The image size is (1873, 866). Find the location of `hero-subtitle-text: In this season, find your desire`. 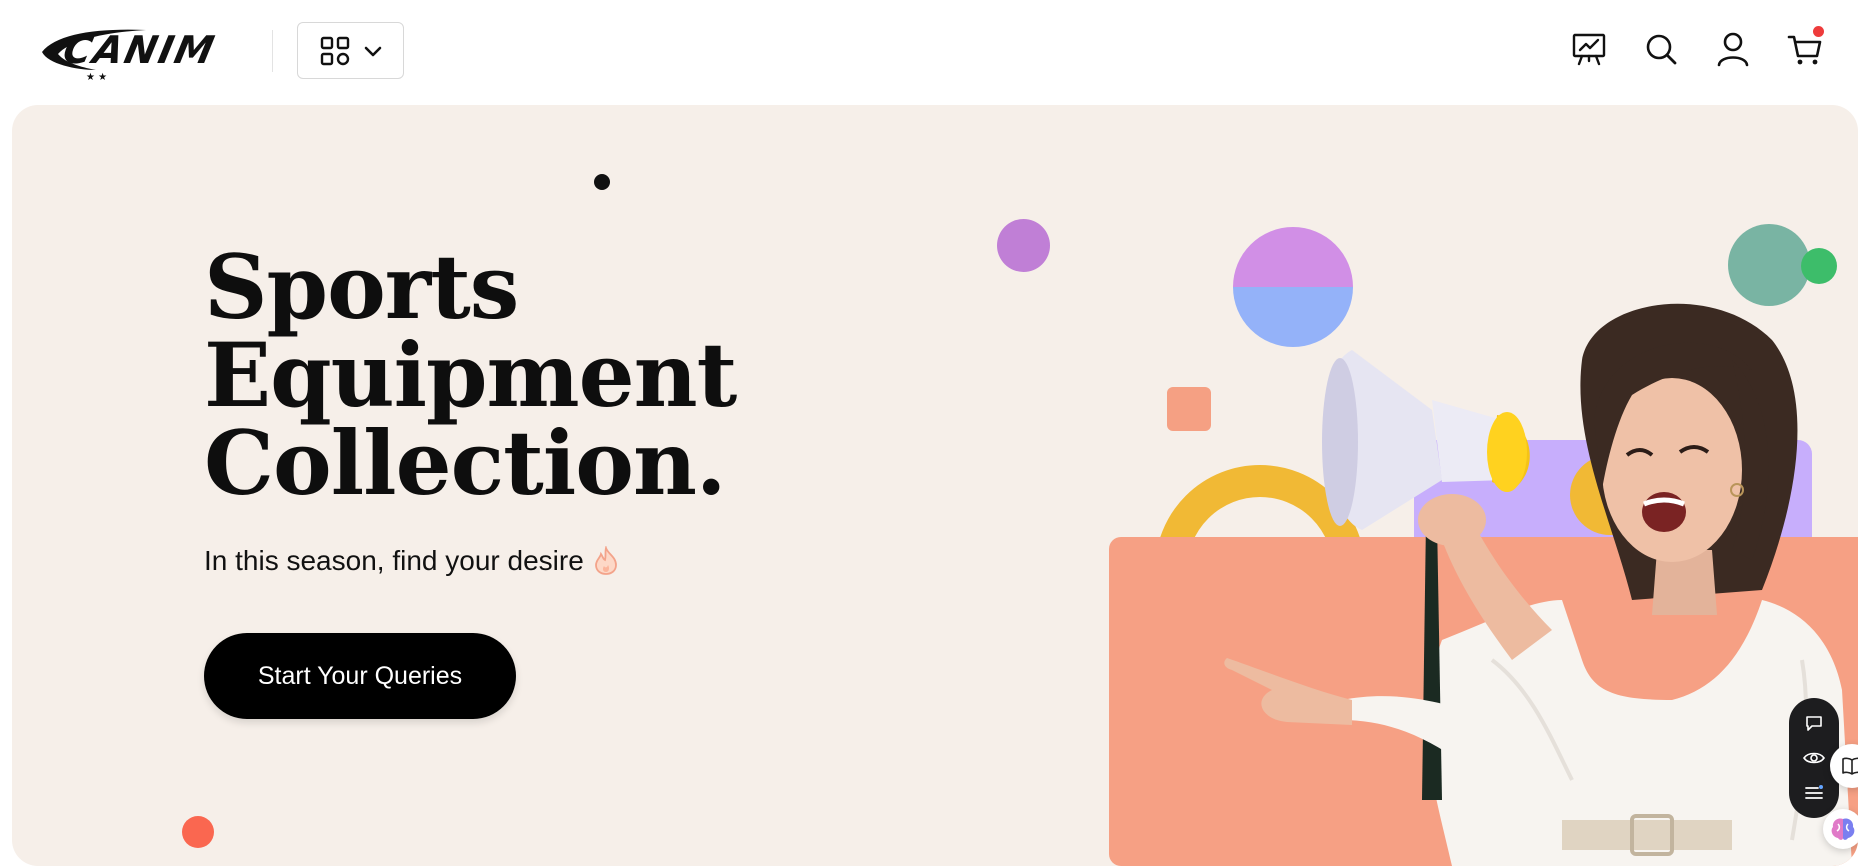

hero-subtitle-text: In this season, find your desire is located at coordinates (394, 560).